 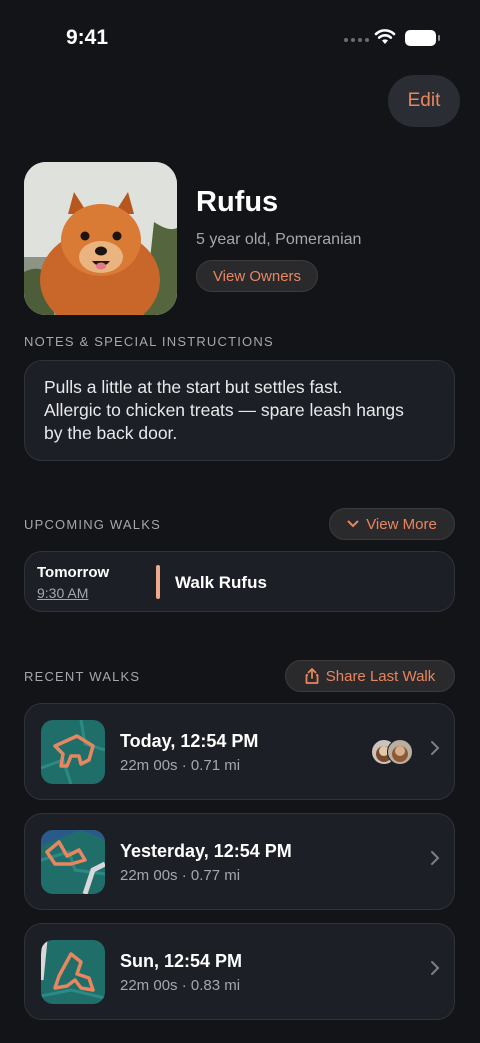 What do you see at coordinates (380, 676) in the screenshot?
I see `share-last-walk-label: Share Last Walk` at bounding box center [380, 676].